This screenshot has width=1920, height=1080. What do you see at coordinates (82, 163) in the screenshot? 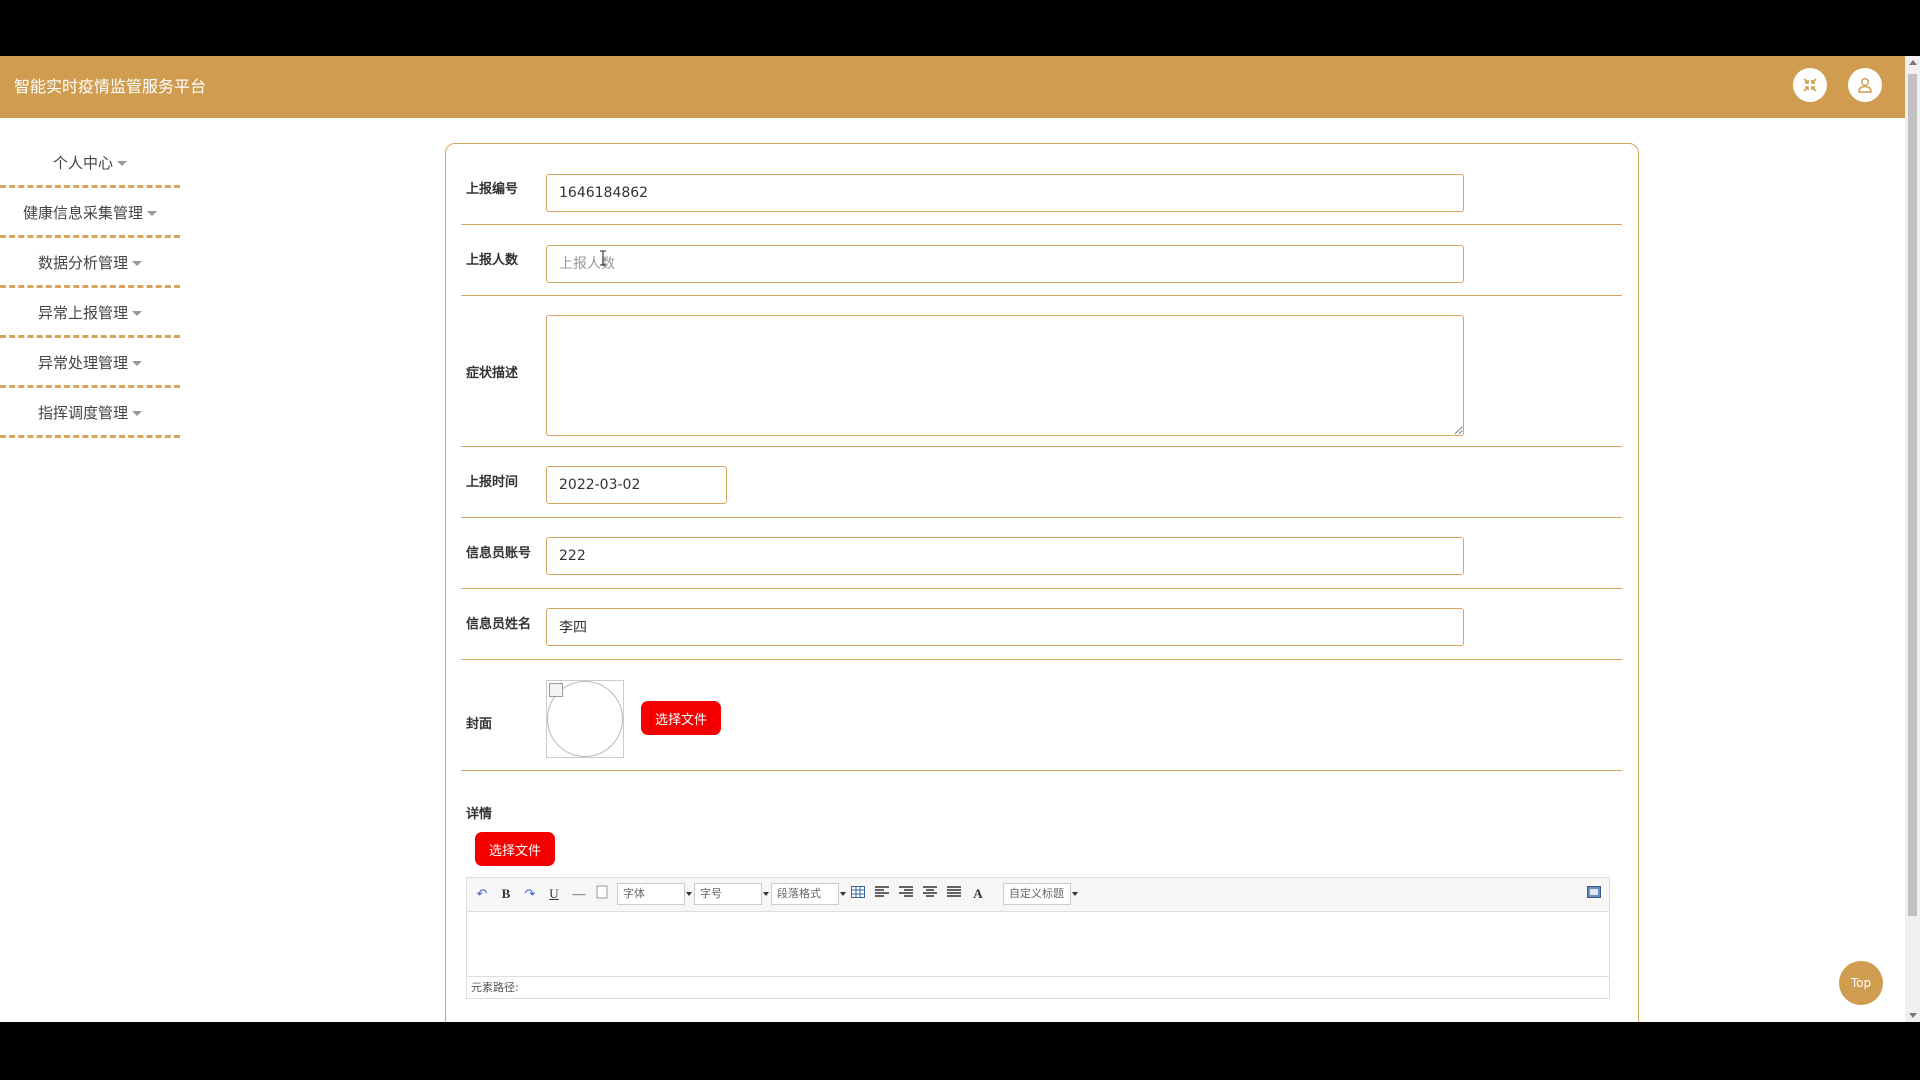
I see `sidebar-item-label: 个人中心` at bounding box center [82, 163].